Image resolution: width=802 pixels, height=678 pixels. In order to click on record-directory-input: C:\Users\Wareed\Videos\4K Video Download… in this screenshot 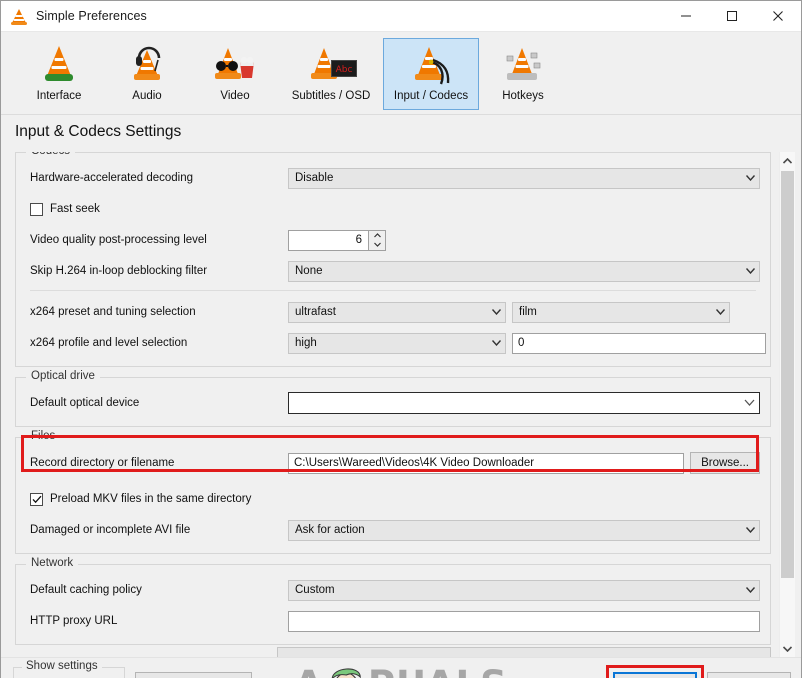, I will do `click(486, 463)`.